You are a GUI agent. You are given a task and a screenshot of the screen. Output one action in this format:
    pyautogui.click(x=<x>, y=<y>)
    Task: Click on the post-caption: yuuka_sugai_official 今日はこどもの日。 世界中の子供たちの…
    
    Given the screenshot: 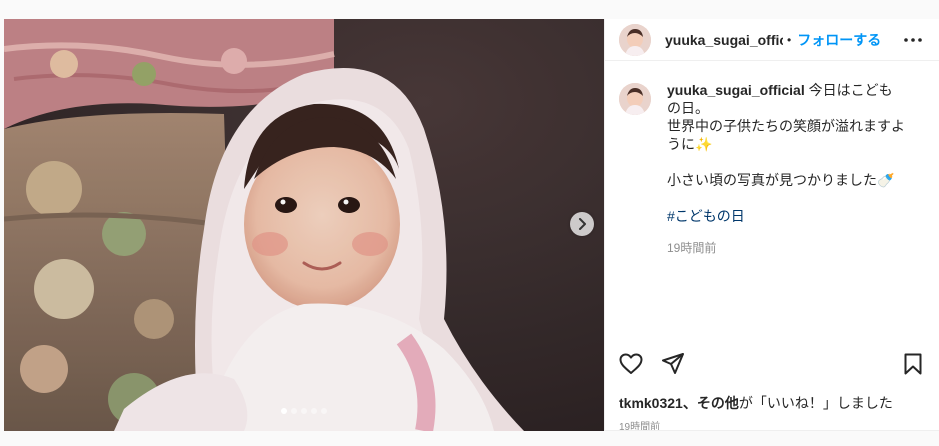 What is the action you would take?
    pyautogui.click(x=769, y=169)
    